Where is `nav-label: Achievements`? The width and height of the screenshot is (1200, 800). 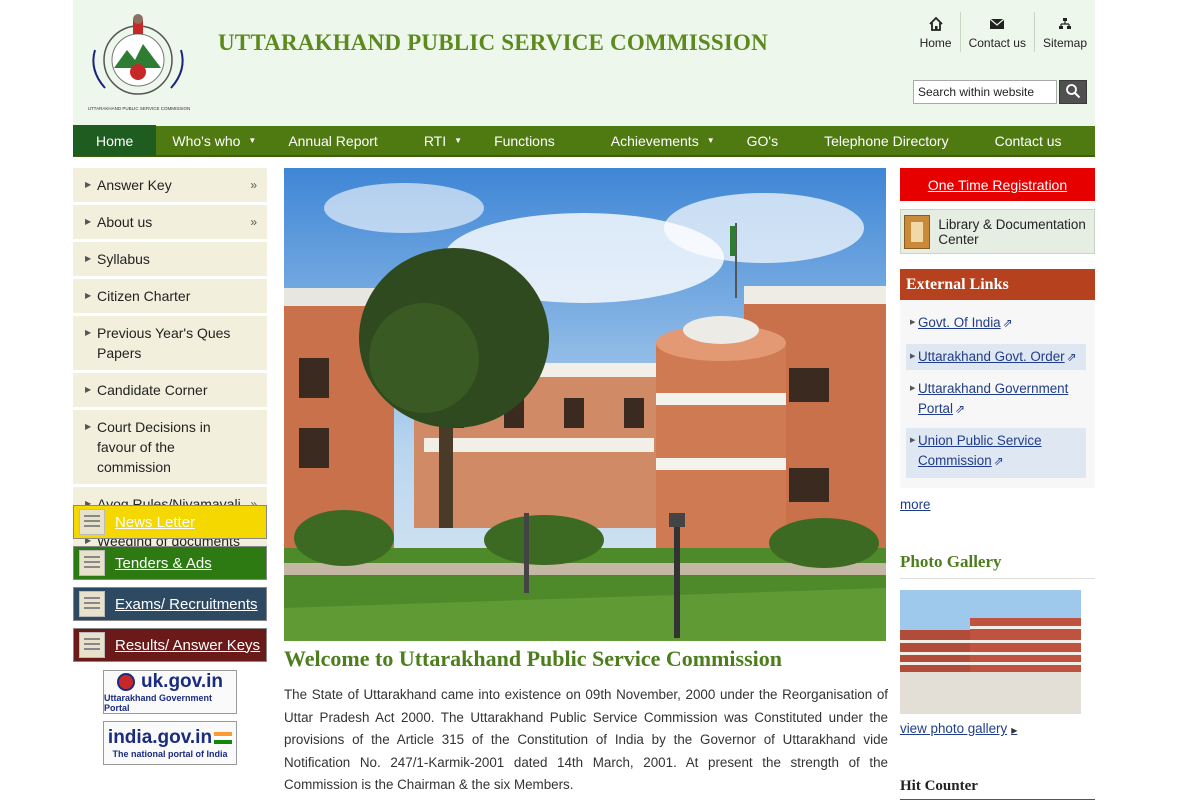
nav-label: Achievements is located at coordinates (654, 140).